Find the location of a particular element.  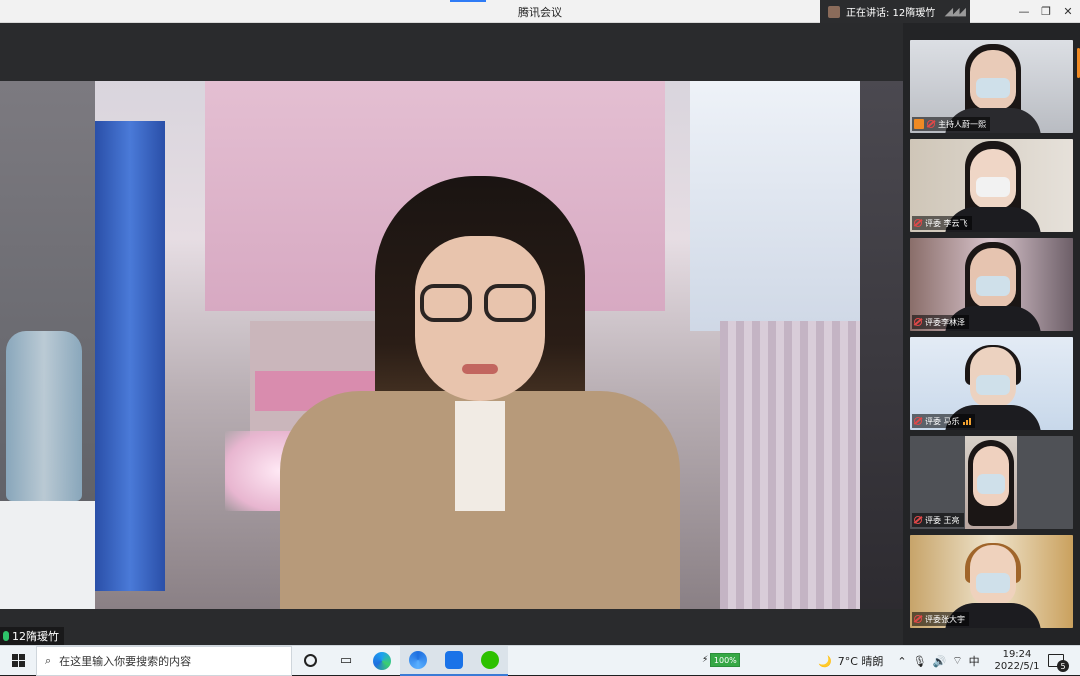

participant-tile: 主持人蔚一熙 is located at coordinates (991, 86).